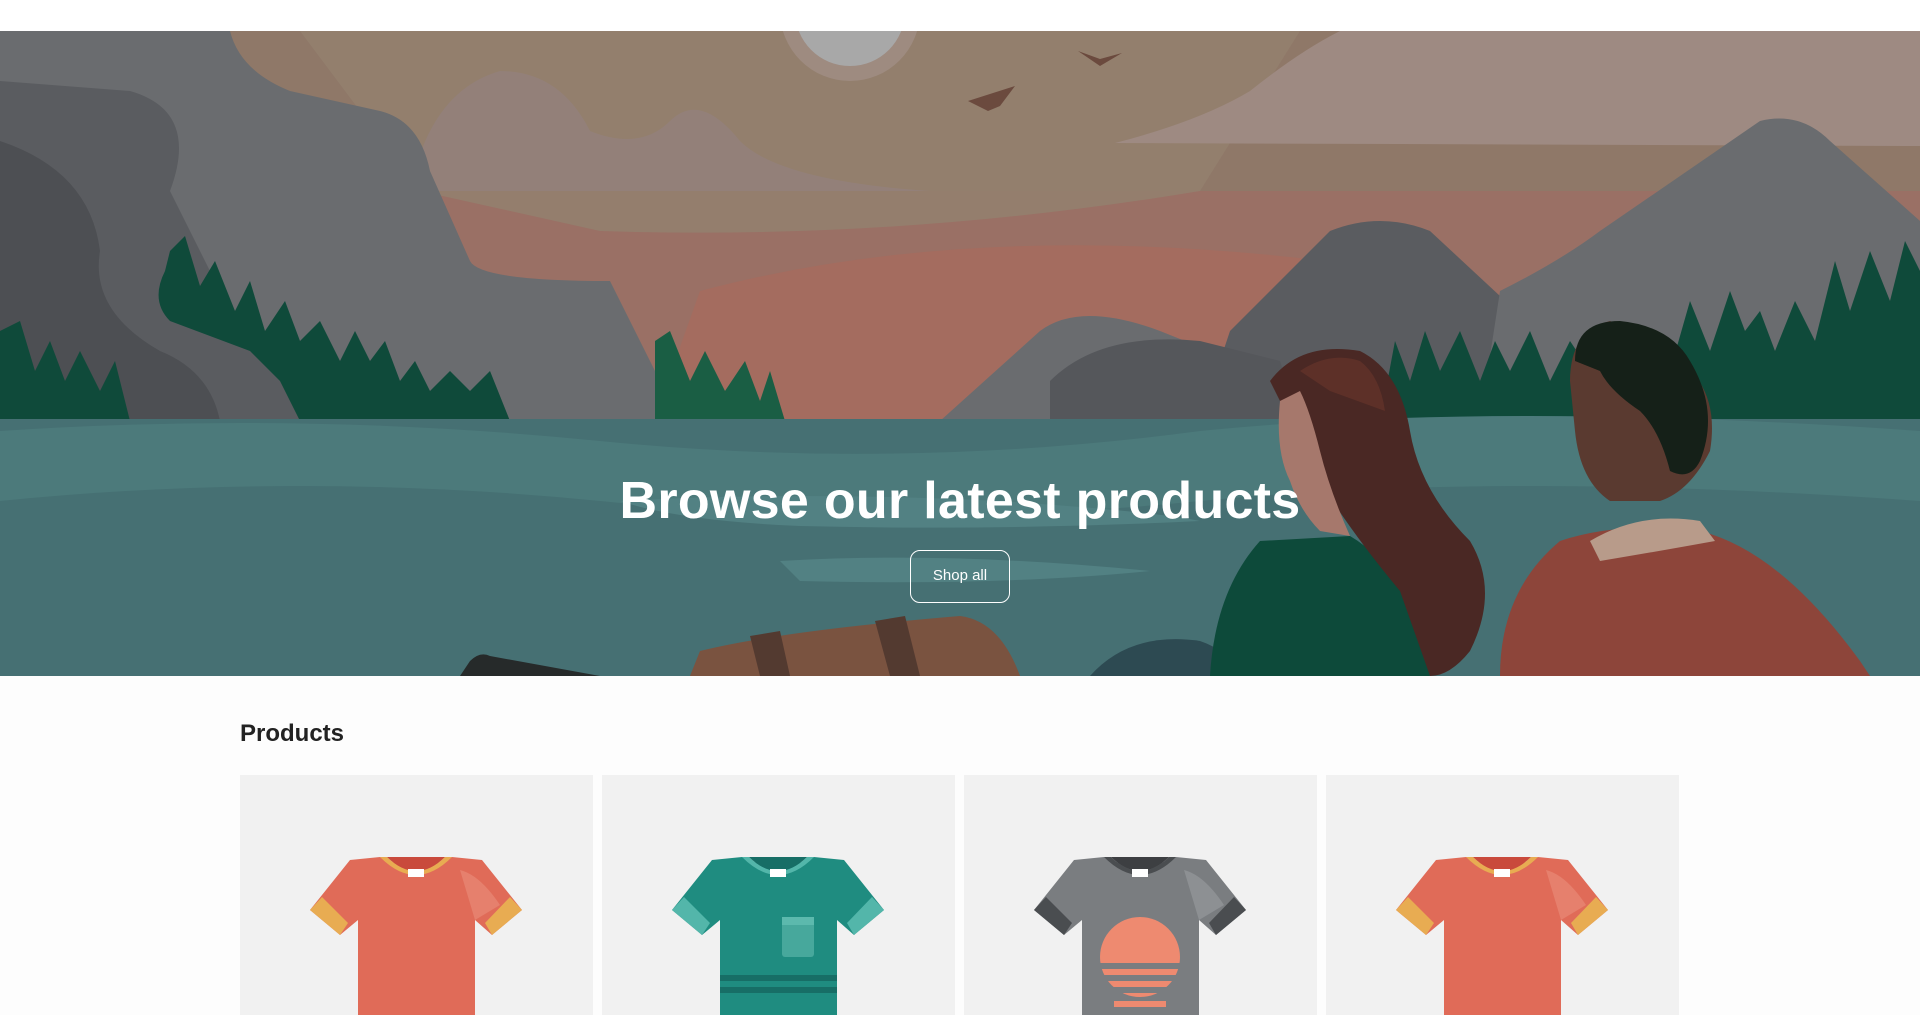 Image resolution: width=1920 pixels, height=1015 pixels. What do you see at coordinates (960, 576) in the screenshot?
I see `shop-all-button: Shop all` at bounding box center [960, 576].